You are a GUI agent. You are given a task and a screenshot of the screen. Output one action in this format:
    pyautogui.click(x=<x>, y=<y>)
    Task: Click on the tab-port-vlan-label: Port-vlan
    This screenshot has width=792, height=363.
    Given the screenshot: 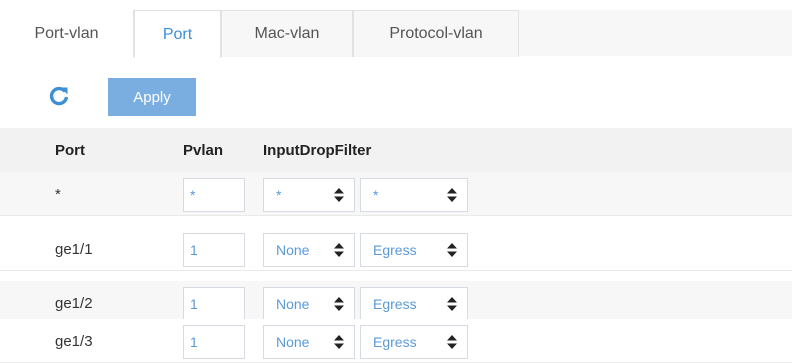 What is the action you would take?
    pyautogui.click(x=66, y=33)
    